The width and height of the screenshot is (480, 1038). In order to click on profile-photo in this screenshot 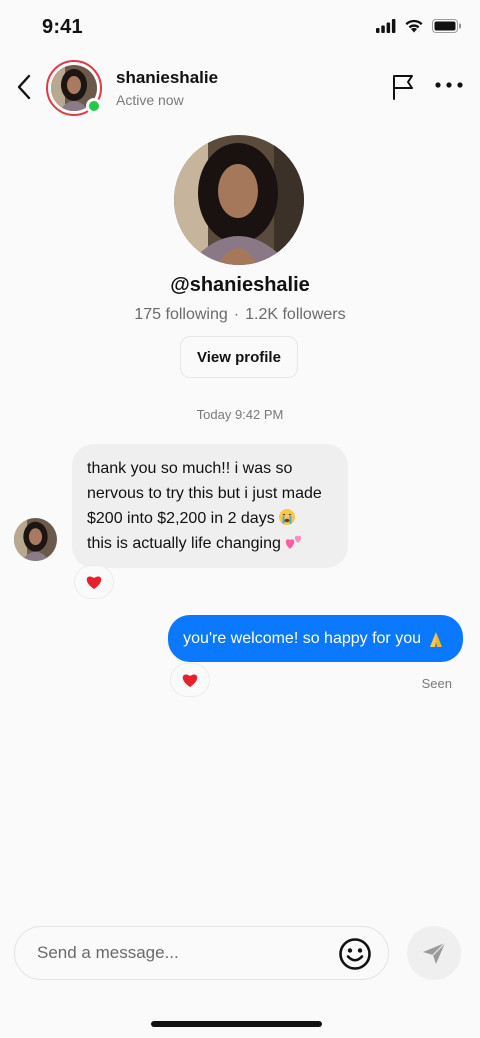, I will do `click(239, 200)`.